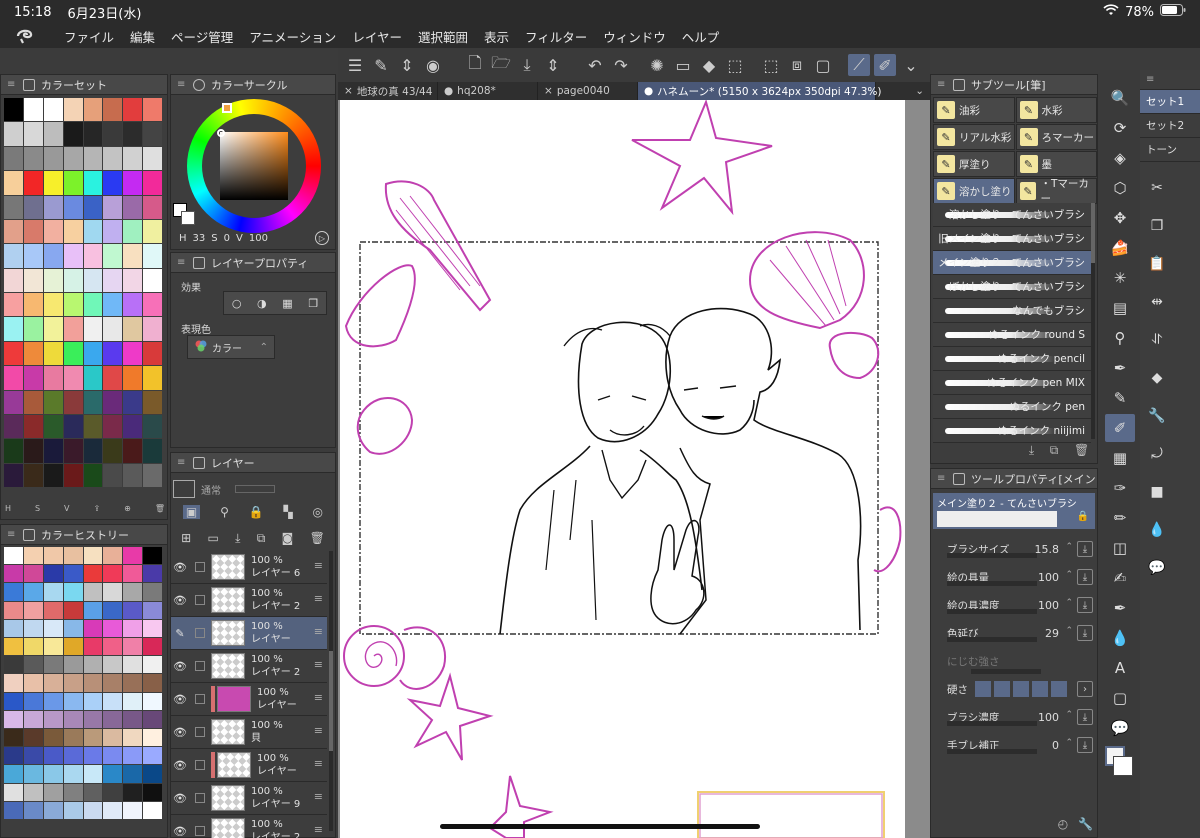  I want to click on brush-item: 旧メイン塗り - てんさいブラシ, so click(1012, 239).